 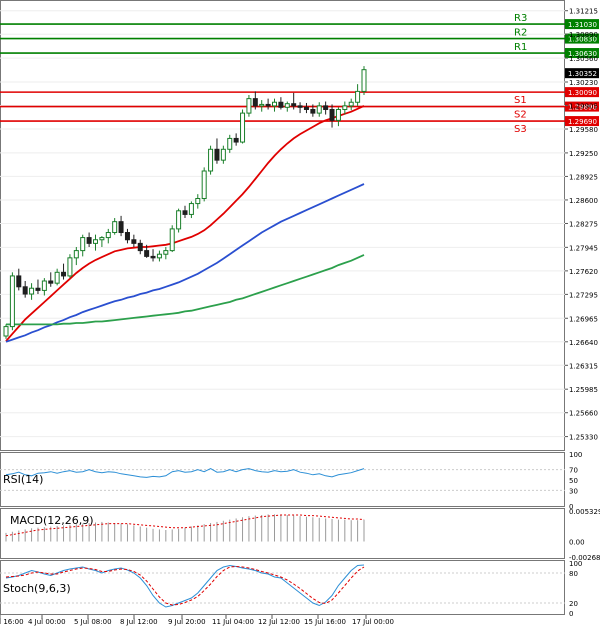 What do you see at coordinates (583, 390) in the screenshot?
I see `price-tick-label: 1.25985` at bounding box center [583, 390].